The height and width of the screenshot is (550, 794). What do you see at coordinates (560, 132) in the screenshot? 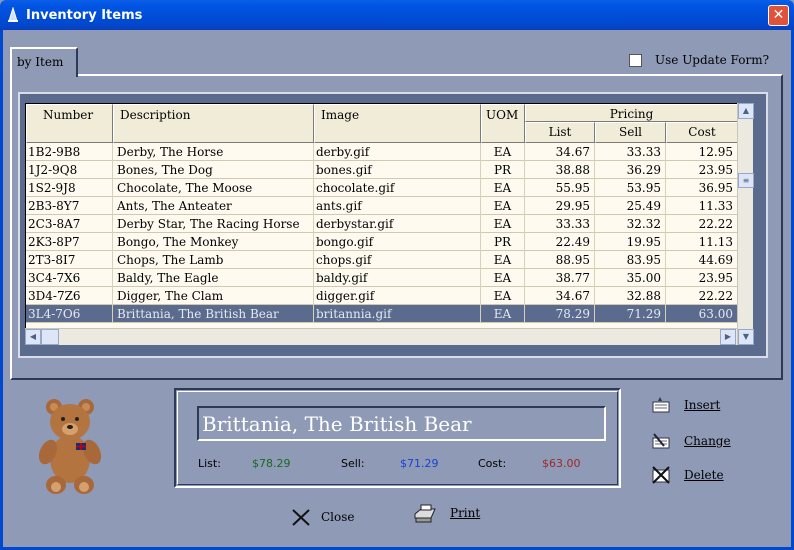
I see `col-header-list: List` at bounding box center [560, 132].